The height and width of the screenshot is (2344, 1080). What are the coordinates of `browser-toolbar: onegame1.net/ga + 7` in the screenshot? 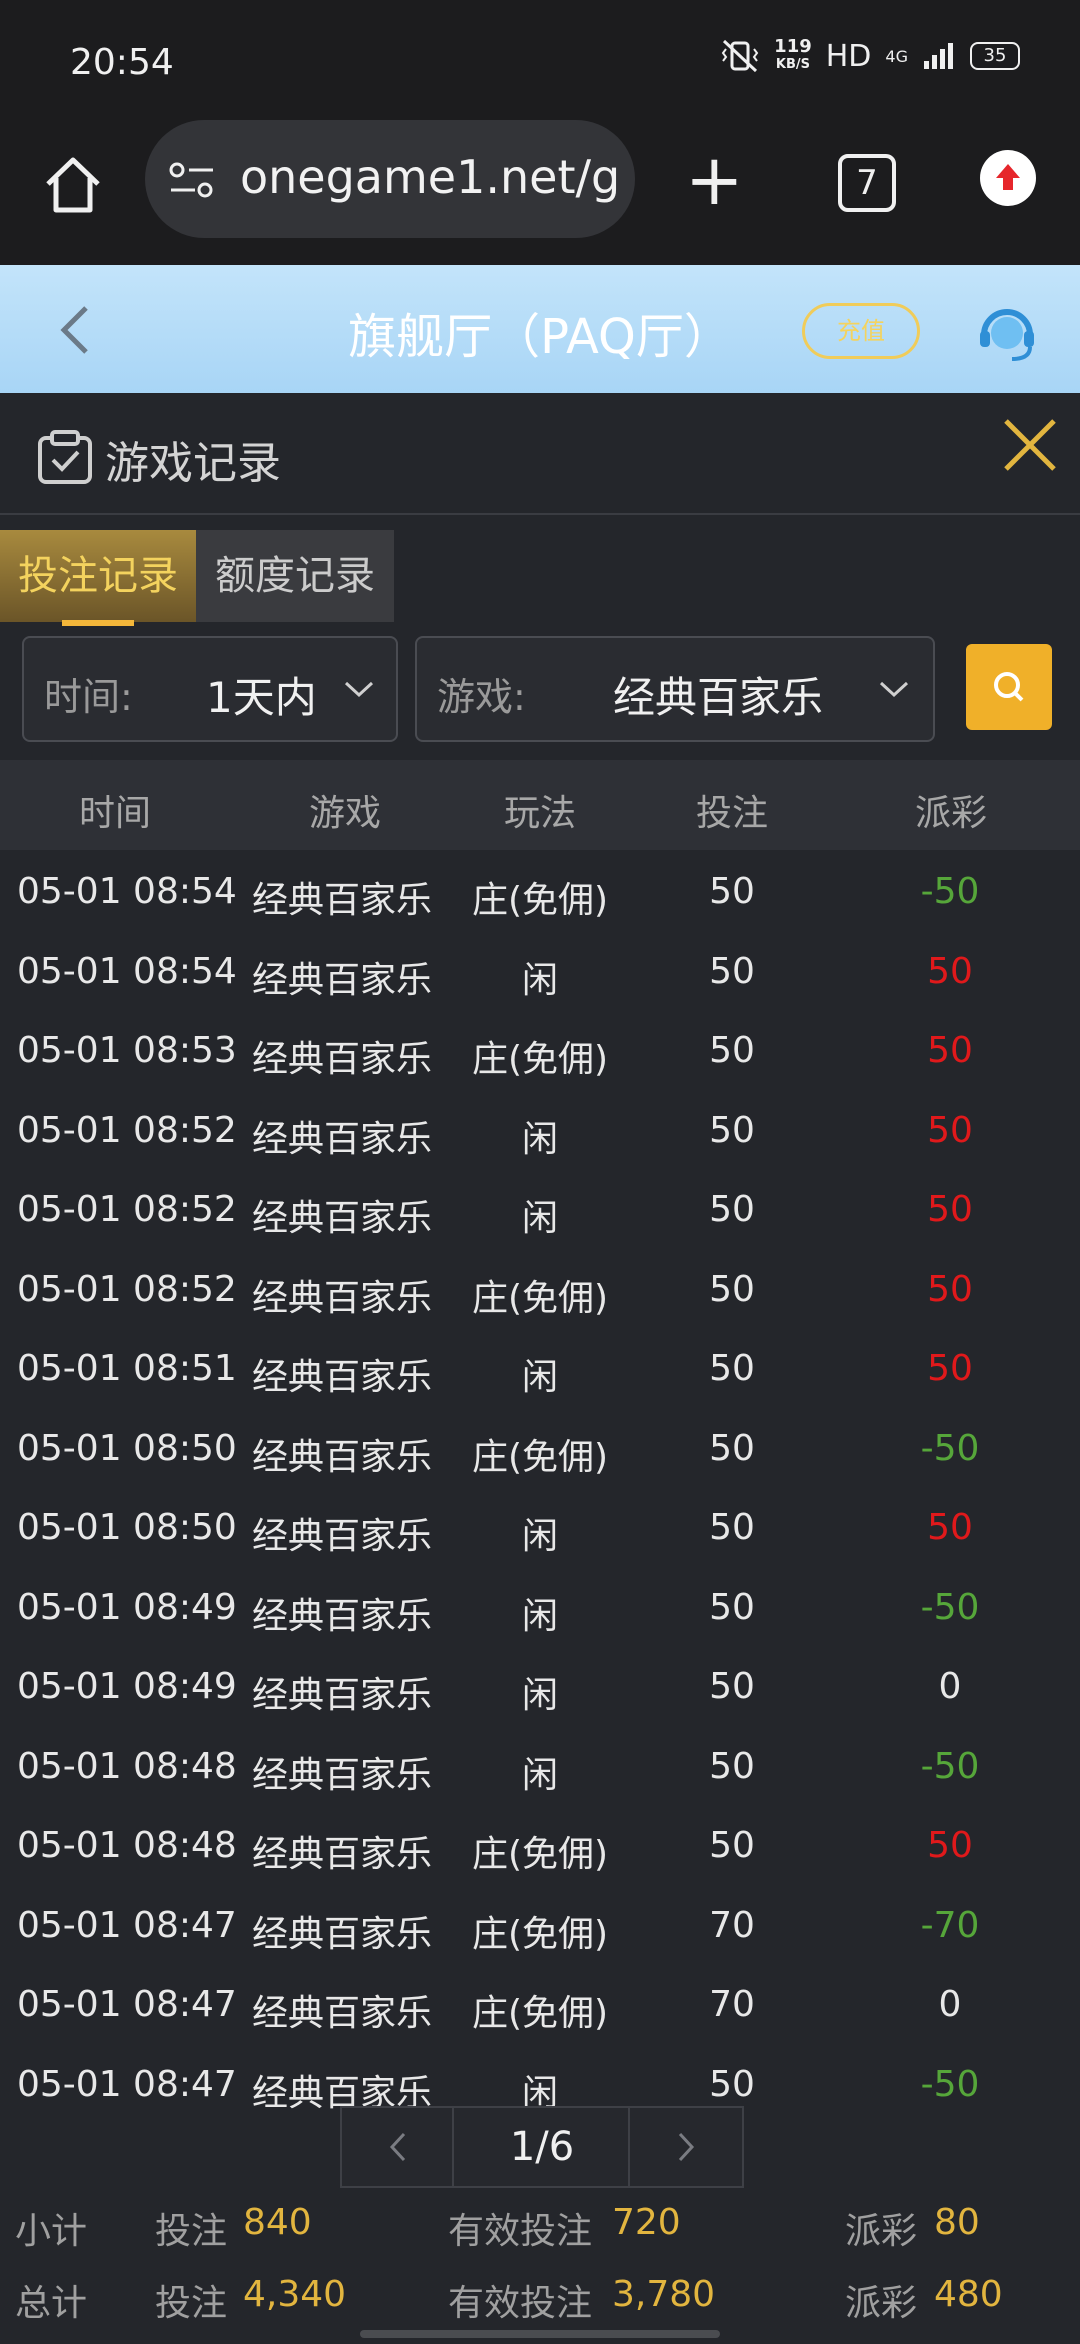 It's located at (540, 192).